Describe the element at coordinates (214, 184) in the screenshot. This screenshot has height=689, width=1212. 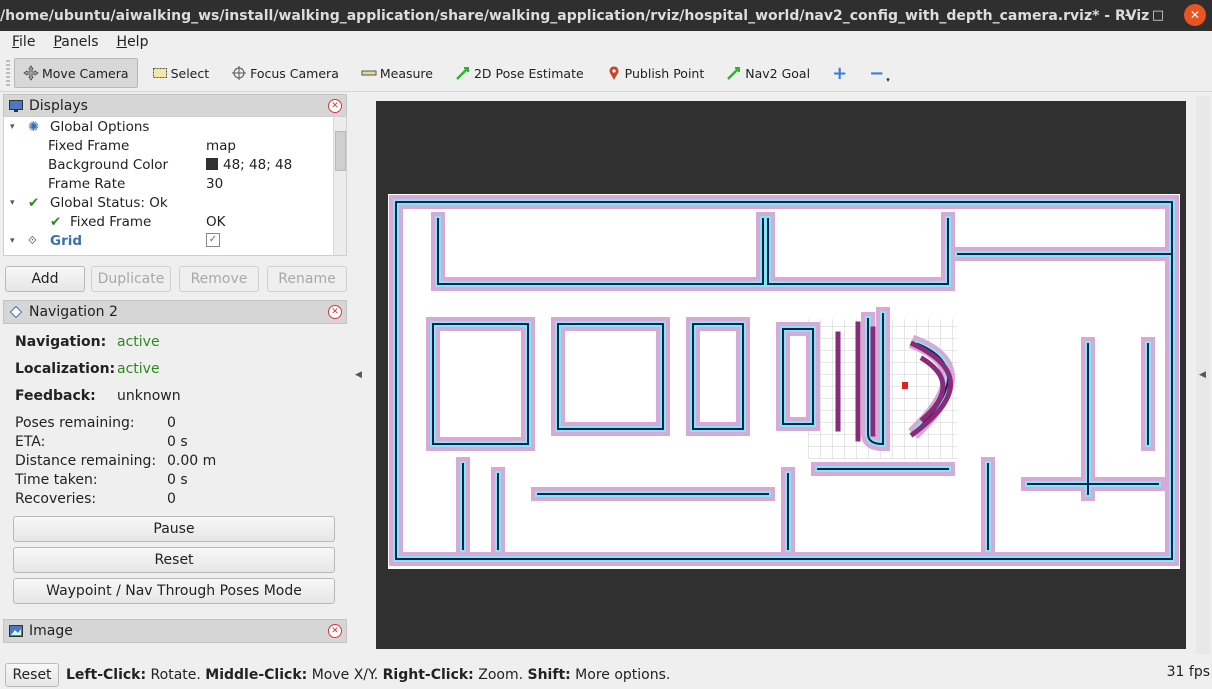
I see `tree-value: 30` at that location.